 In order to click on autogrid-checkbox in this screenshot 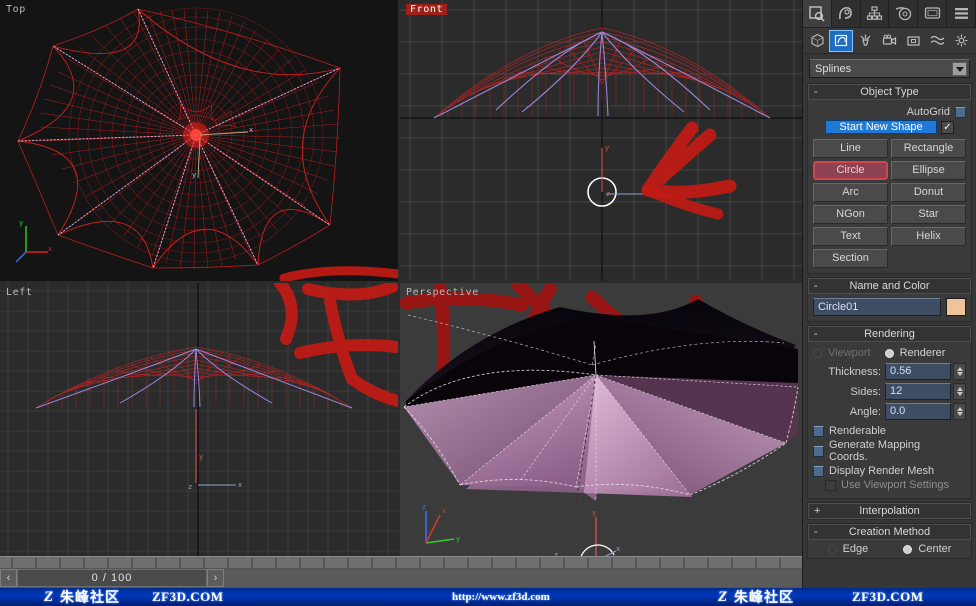, I will do `click(960, 112)`.